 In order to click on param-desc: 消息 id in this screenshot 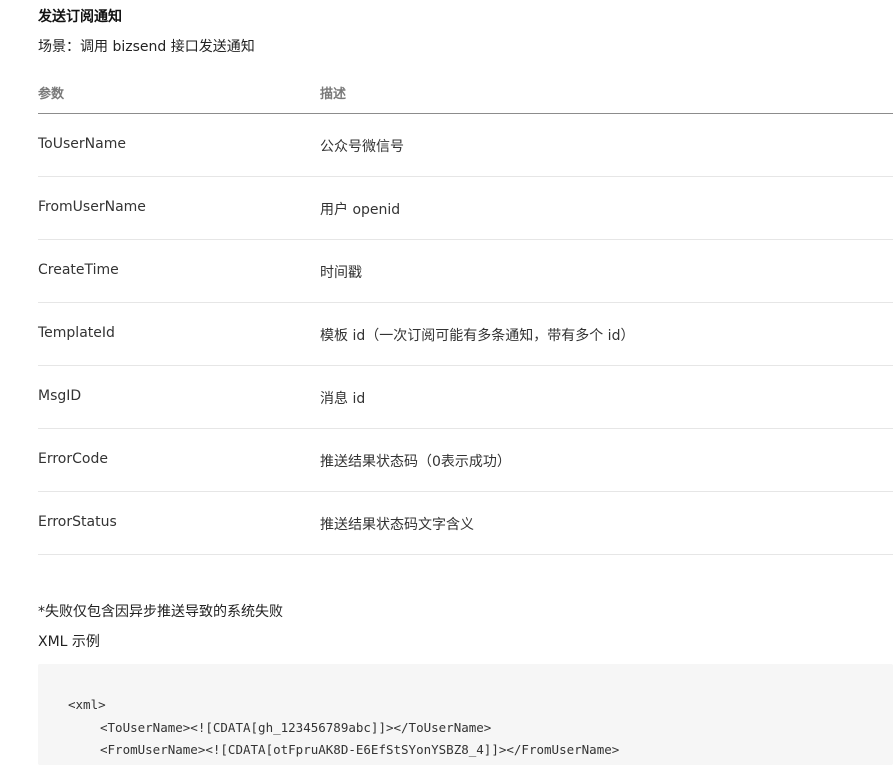, I will do `click(343, 399)`.